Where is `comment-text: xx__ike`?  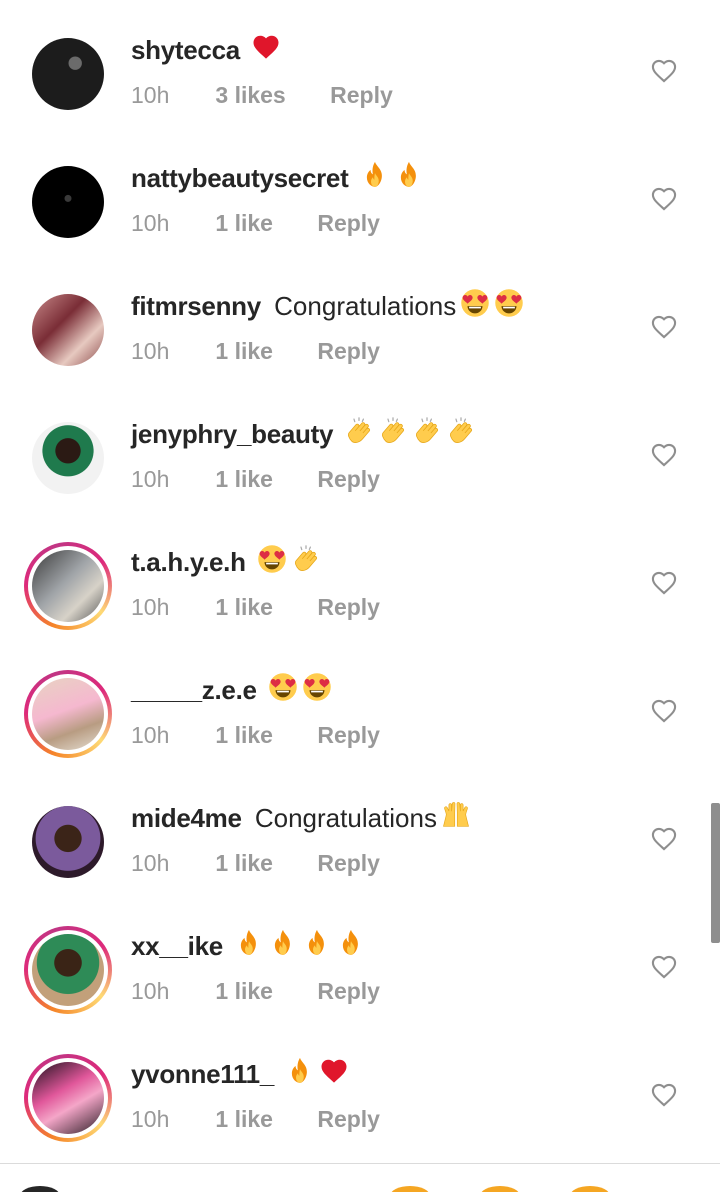
comment-text: xx__ike is located at coordinates (248, 947).